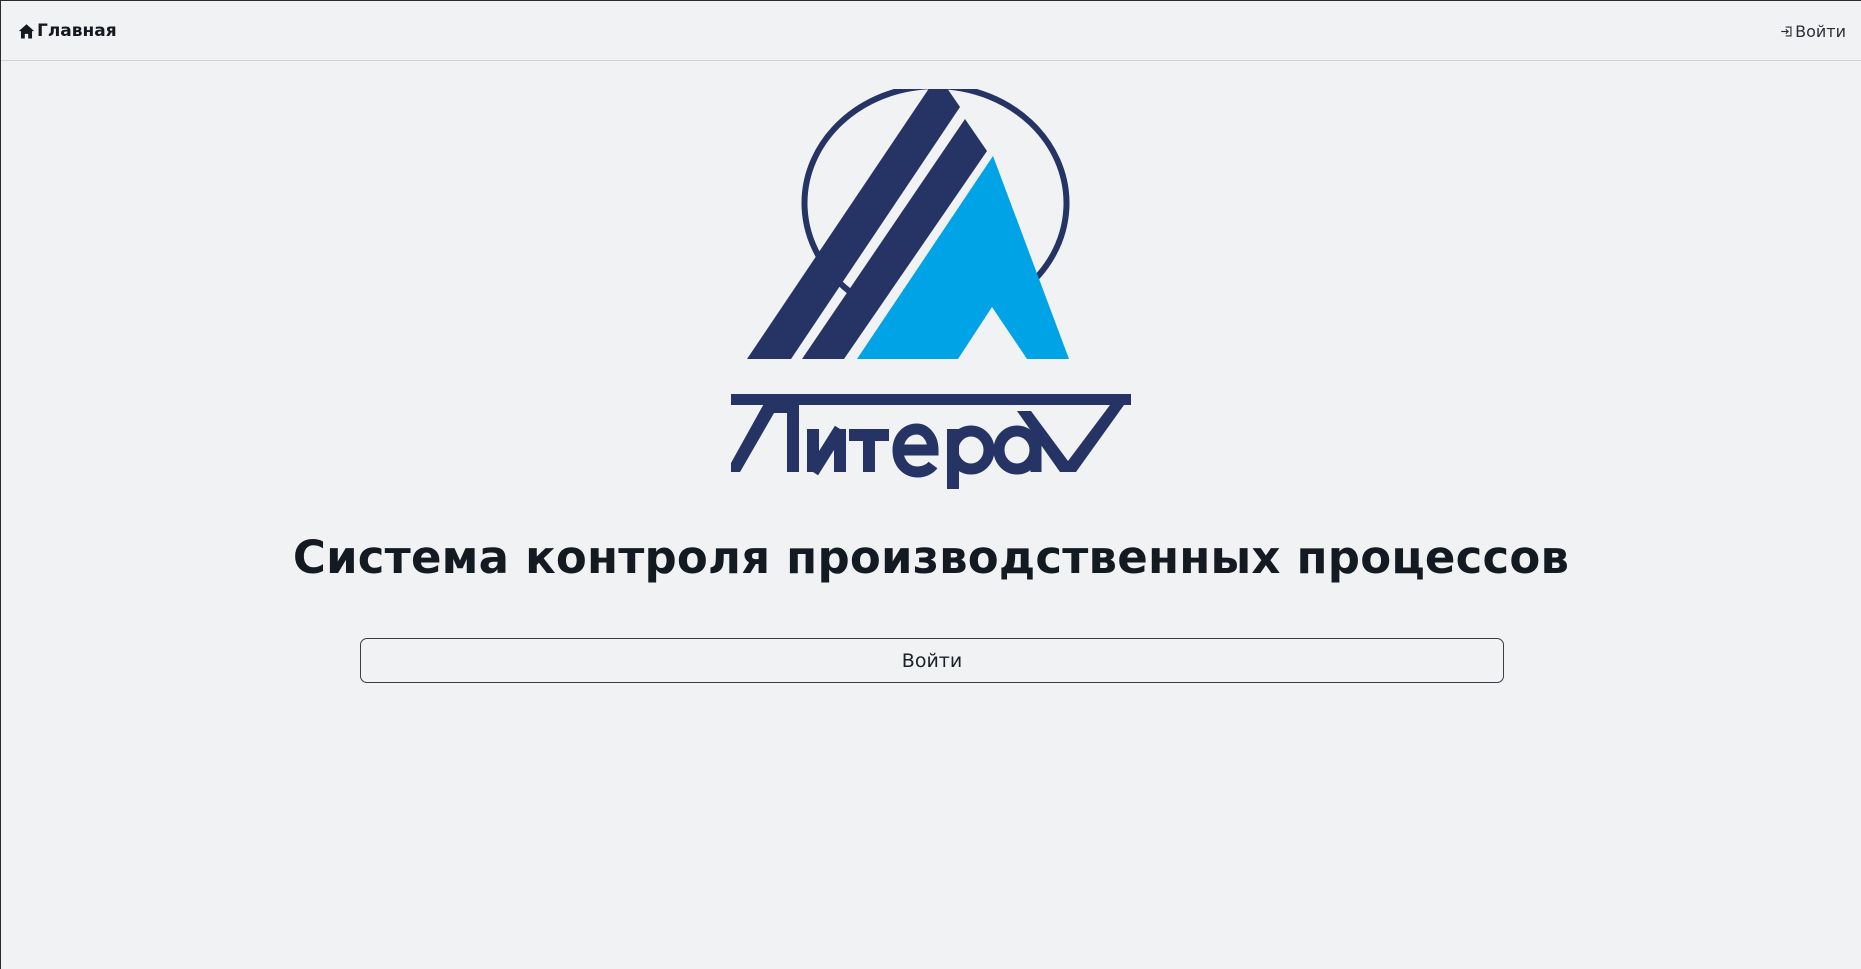  I want to click on login-button: Войти, so click(932, 660).